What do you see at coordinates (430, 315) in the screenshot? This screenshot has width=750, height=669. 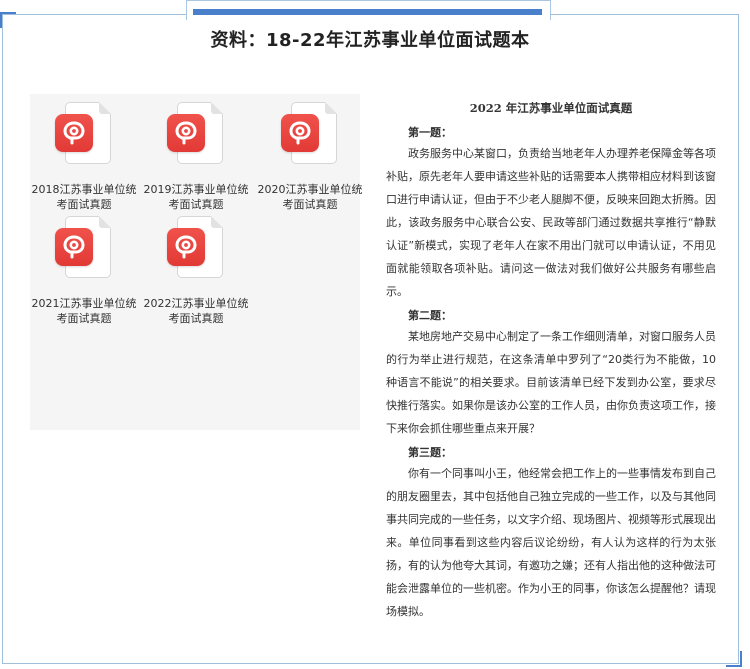 I see `question-label: 第二题：` at bounding box center [430, 315].